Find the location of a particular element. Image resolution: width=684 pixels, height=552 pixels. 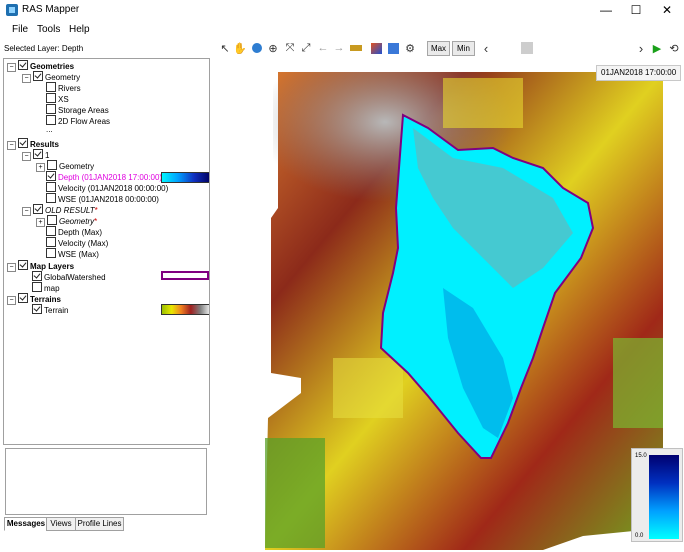

tree-depth-layer: Depth (01JAN2018 17:00:00) is located at coordinates (104, 176).